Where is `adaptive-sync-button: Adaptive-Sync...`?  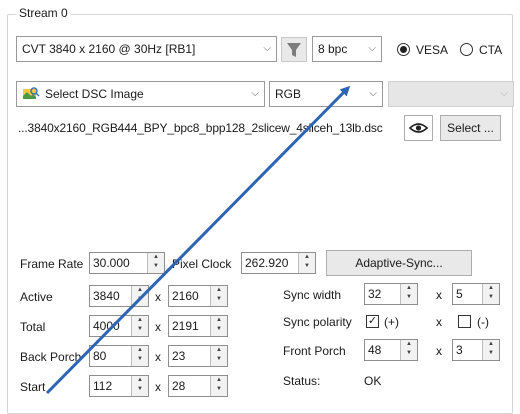 adaptive-sync-button: Adaptive-Sync... is located at coordinates (399, 263).